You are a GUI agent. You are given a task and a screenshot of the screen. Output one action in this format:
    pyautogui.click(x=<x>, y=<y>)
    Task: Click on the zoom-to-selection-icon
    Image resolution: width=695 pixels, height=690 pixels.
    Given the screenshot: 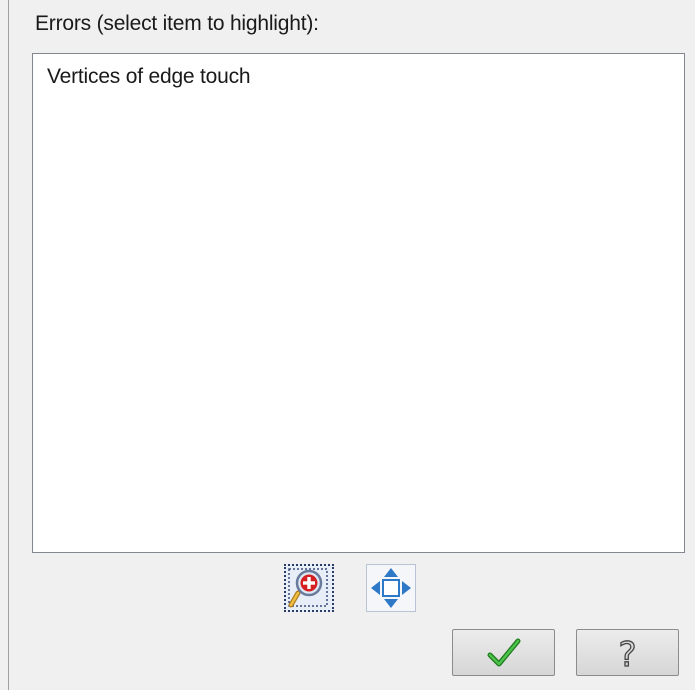 What is the action you would take?
    pyautogui.click(x=308, y=588)
    